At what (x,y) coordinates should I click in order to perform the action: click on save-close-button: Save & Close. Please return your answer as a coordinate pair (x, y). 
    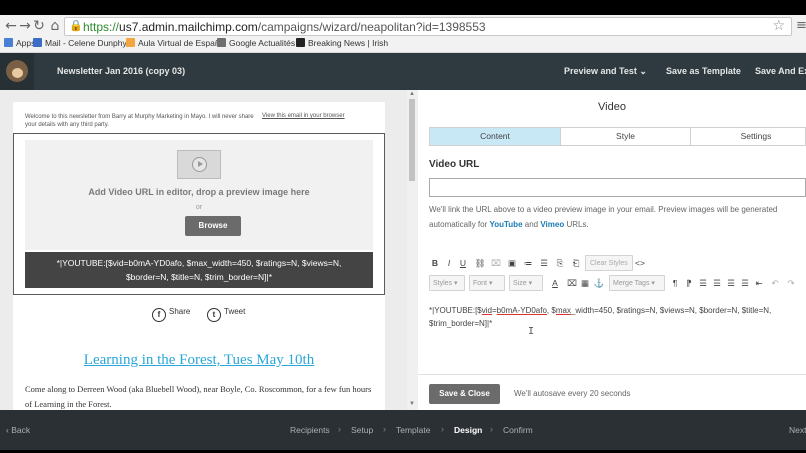
    Looking at the image, I should click on (464, 394).